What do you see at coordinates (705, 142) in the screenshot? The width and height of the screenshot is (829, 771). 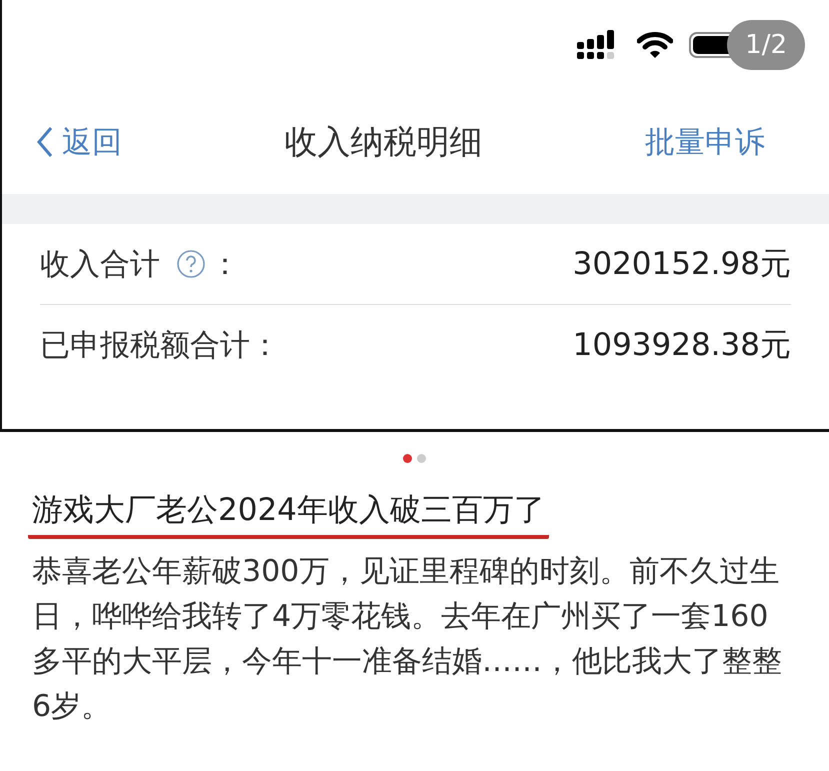 I see `batch-appeal-link: 批量申诉` at bounding box center [705, 142].